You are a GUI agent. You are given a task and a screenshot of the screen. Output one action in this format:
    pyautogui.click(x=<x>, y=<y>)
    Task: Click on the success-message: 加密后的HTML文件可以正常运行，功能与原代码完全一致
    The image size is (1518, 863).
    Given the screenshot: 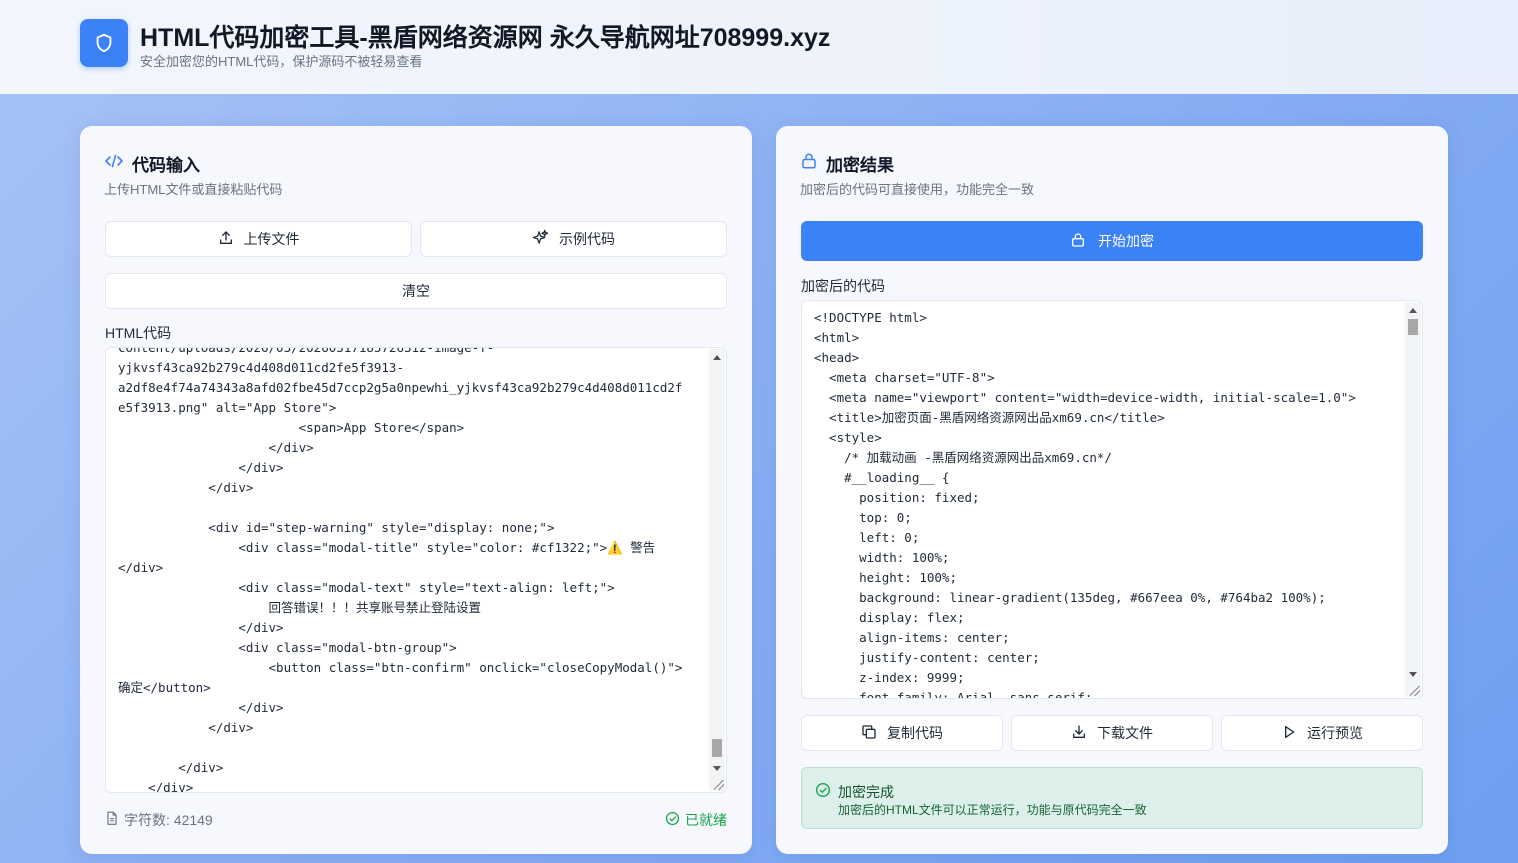 What is the action you would take?
    pyautogui.click(x=992, y=810)
    